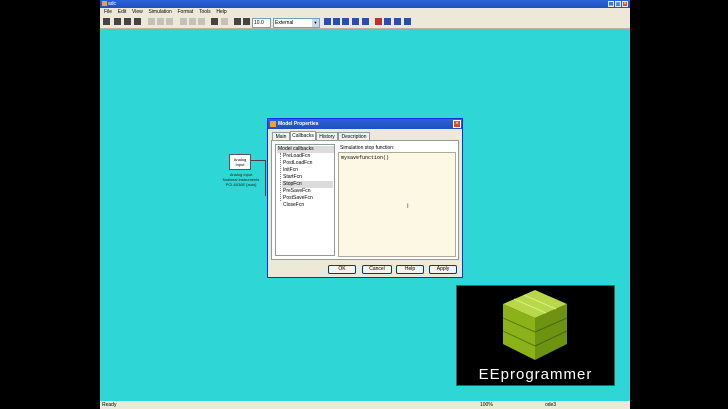 Image resolution: width=728 pixels, height=409 pixels. Describe the element at coordinates (342, 269) in the screenshot. I see `ok-button: OK` at that location.